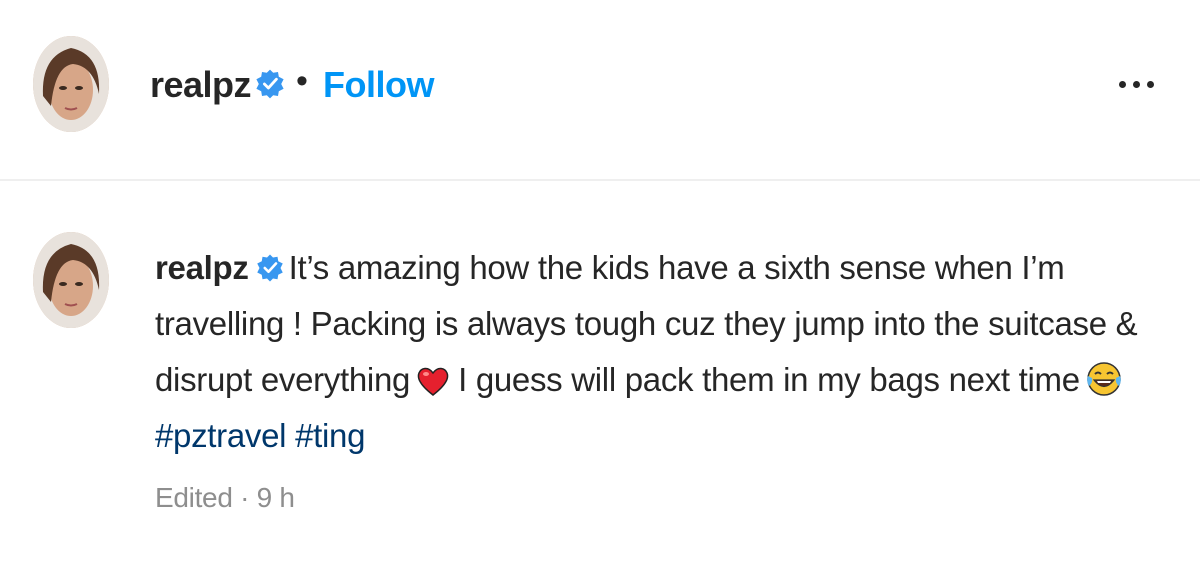 The height and width of the screenshot is (562, 1200). What do you see at coordinates (71, 280) in the screenshot?
I see `comment-avatar` at bounding box center [71, 280].